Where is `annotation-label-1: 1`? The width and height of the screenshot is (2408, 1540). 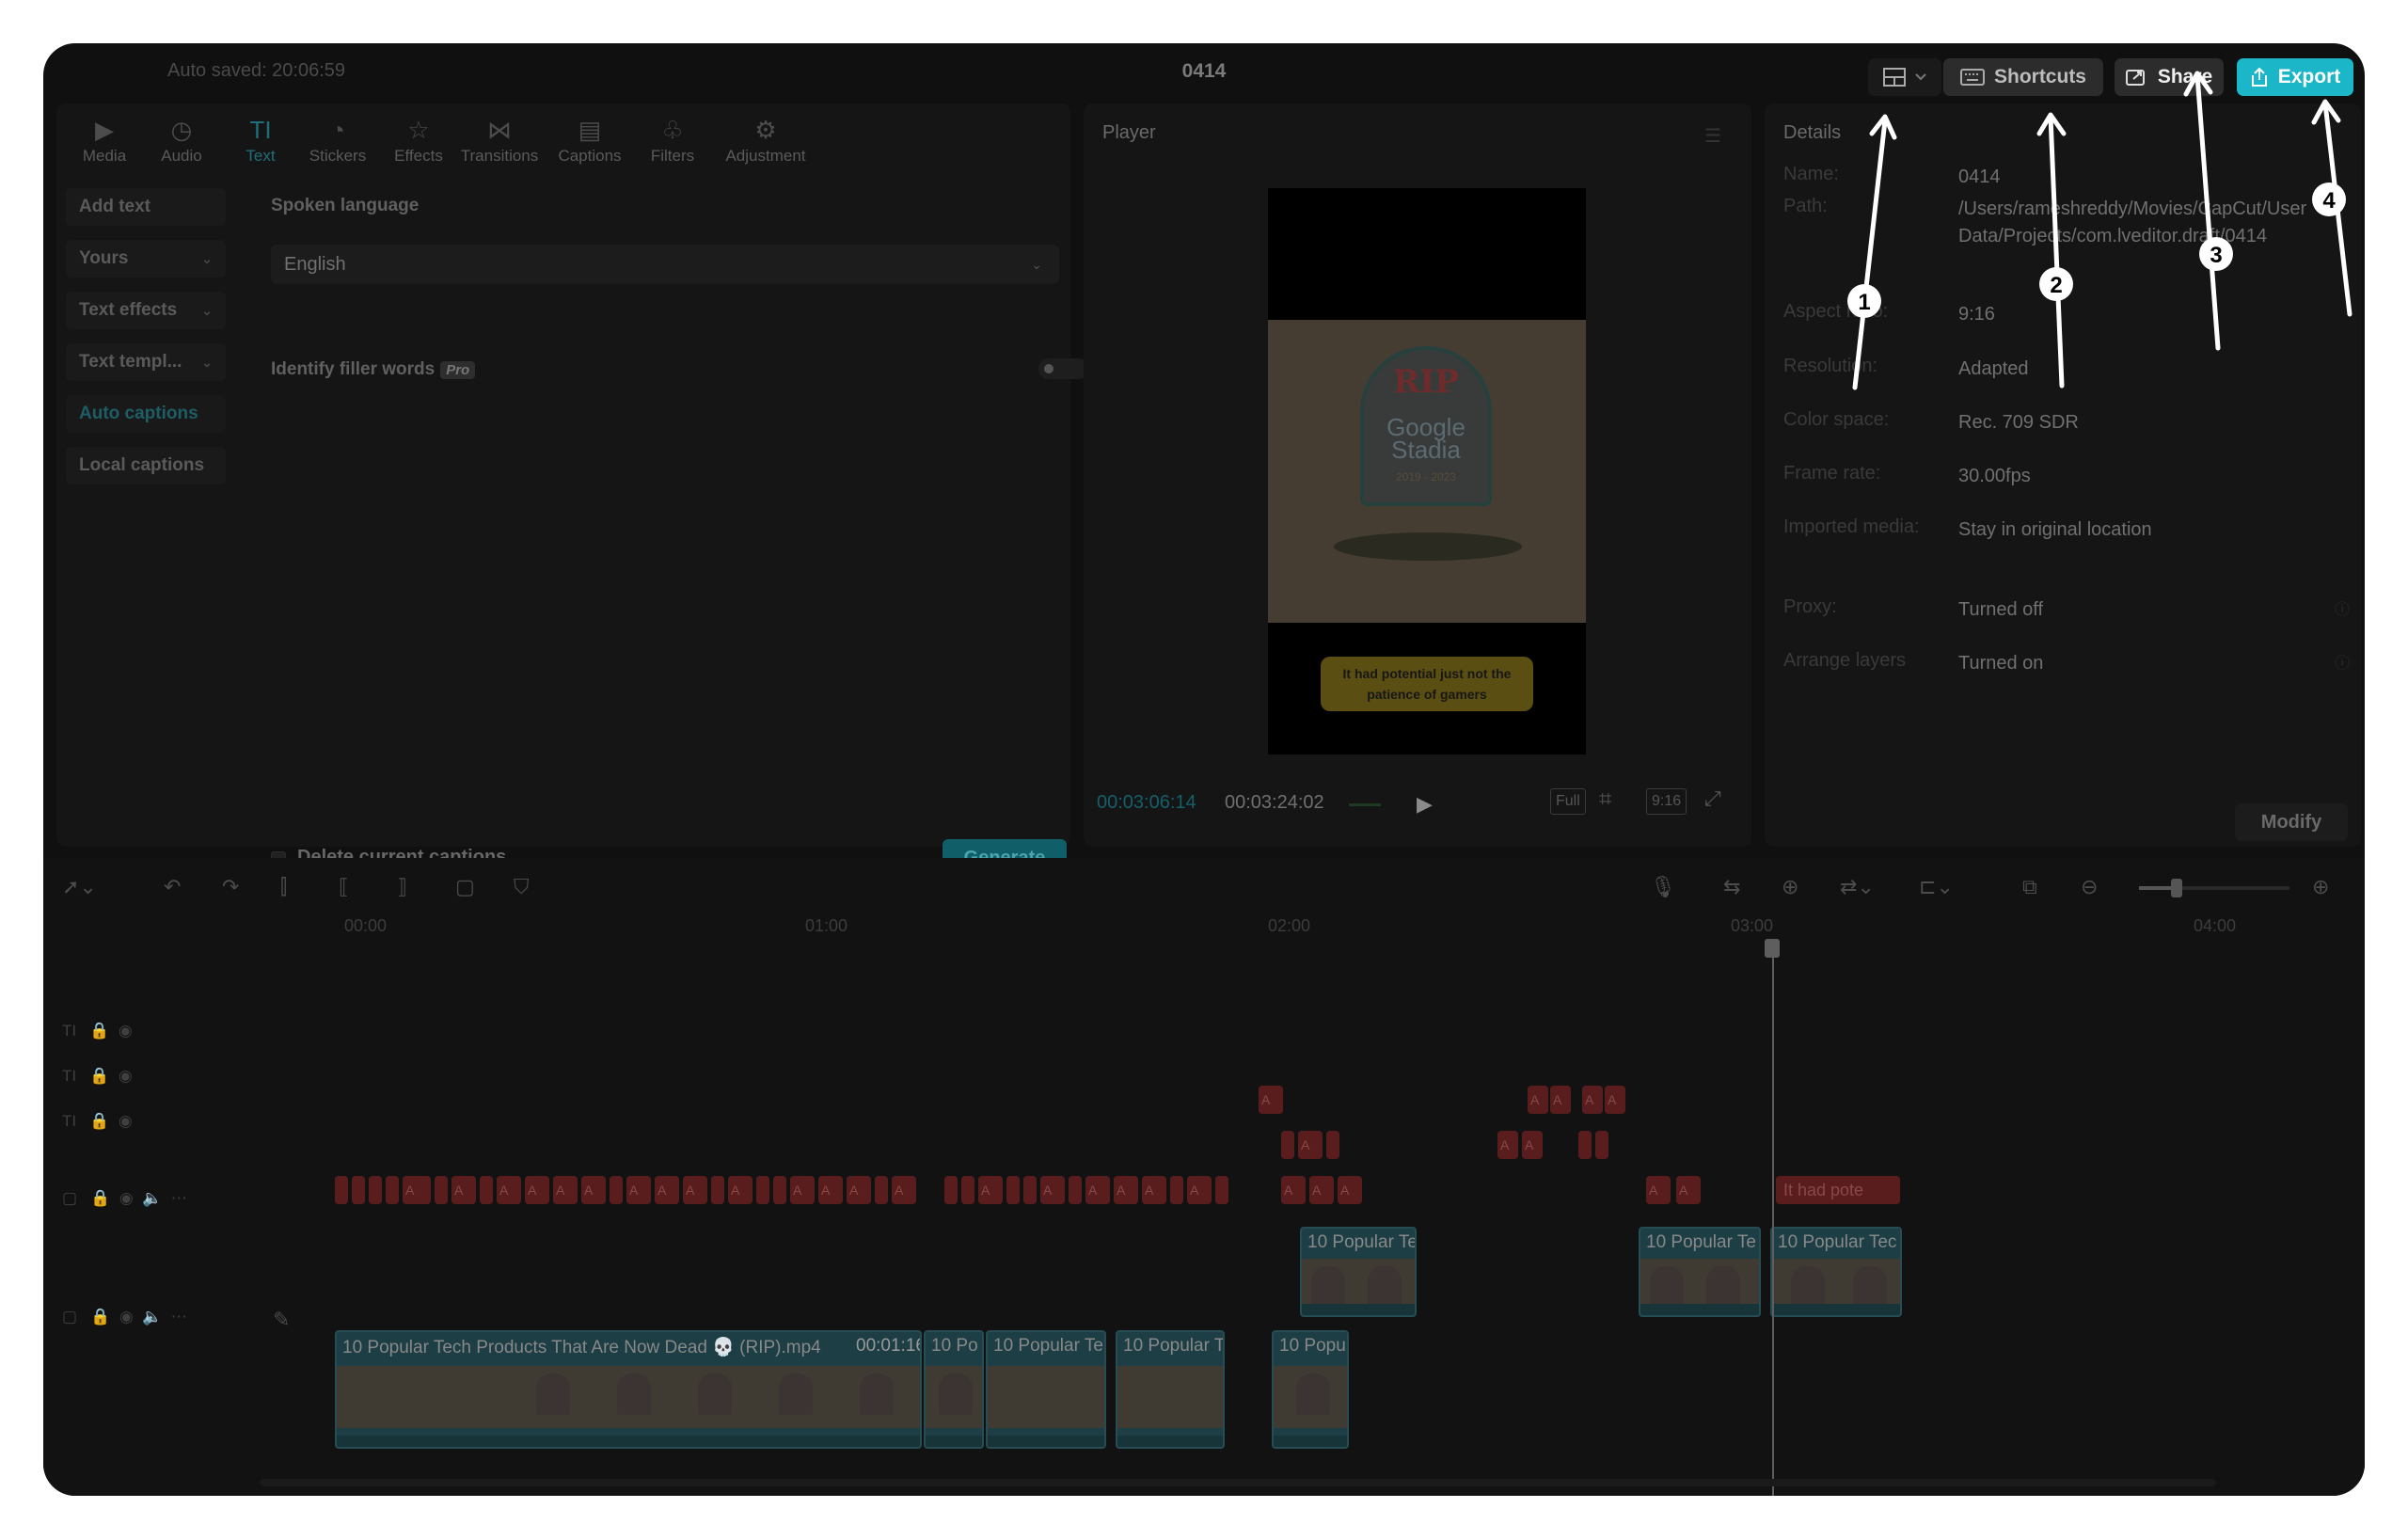
annotation-label-1: 1 is located at coordinates (1864, 302).